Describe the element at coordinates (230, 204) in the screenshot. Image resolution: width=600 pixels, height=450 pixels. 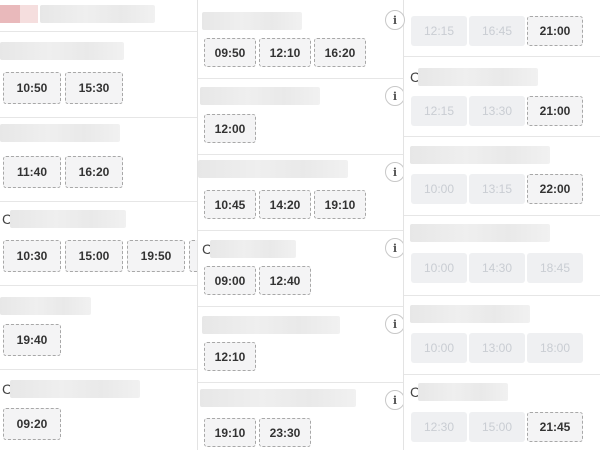
I see `showtime-chip: 10:45` at that location.